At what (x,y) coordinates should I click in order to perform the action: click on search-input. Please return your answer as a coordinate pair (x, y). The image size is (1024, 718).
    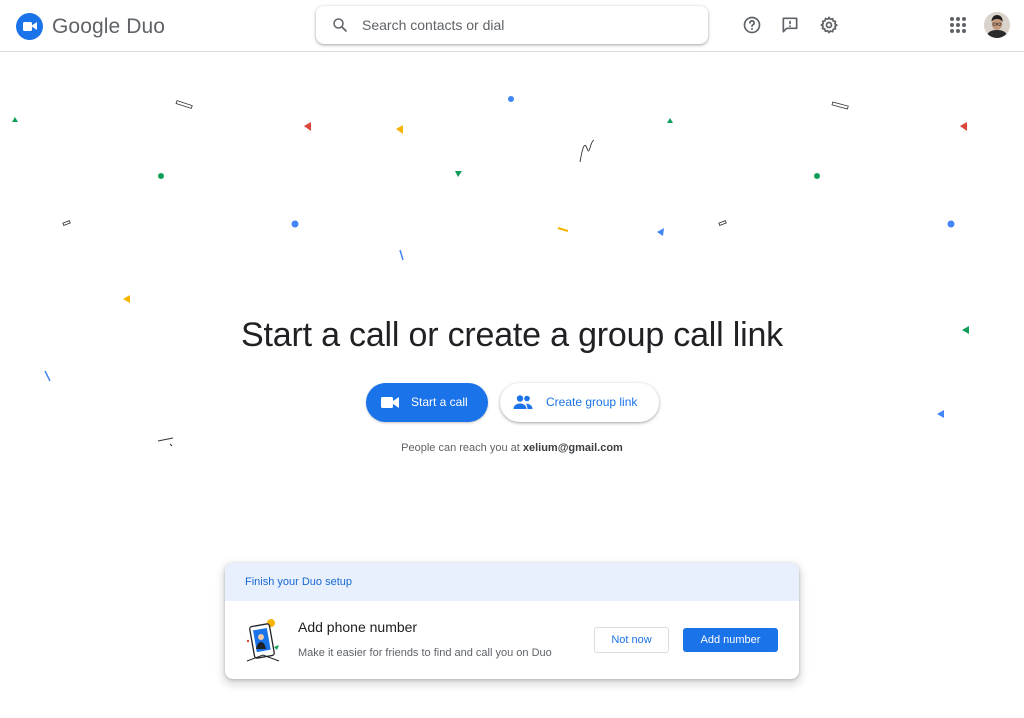
    Looking at the image, I should click on (527, 25).